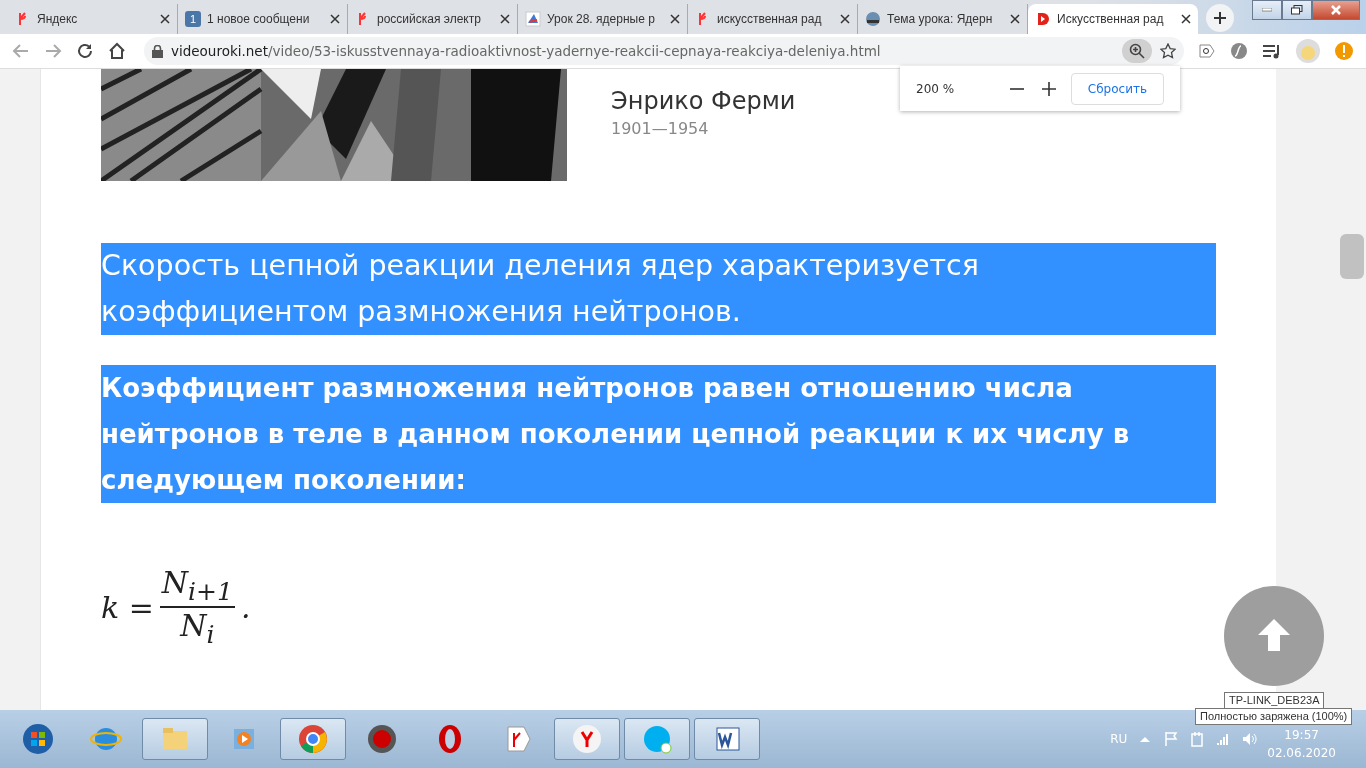 The width and height of the screenshot is (1366, 768). I want to click on browser-tab: российская электр, so click(433, 19).